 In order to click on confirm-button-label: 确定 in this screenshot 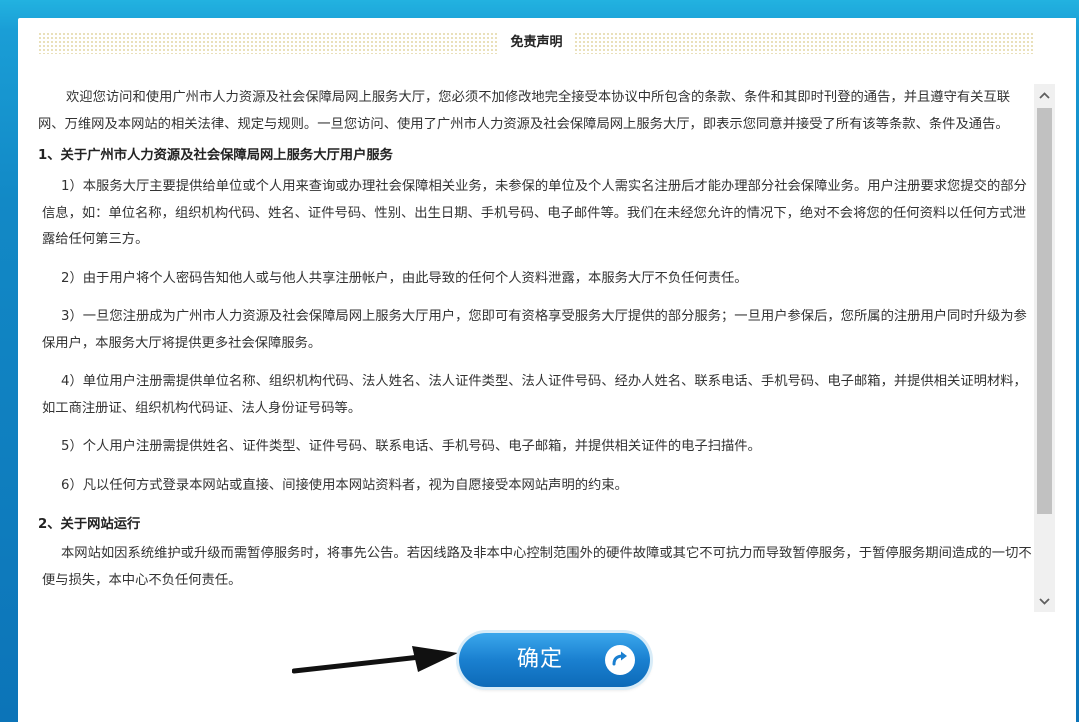, I will do `click(540, 659)`.